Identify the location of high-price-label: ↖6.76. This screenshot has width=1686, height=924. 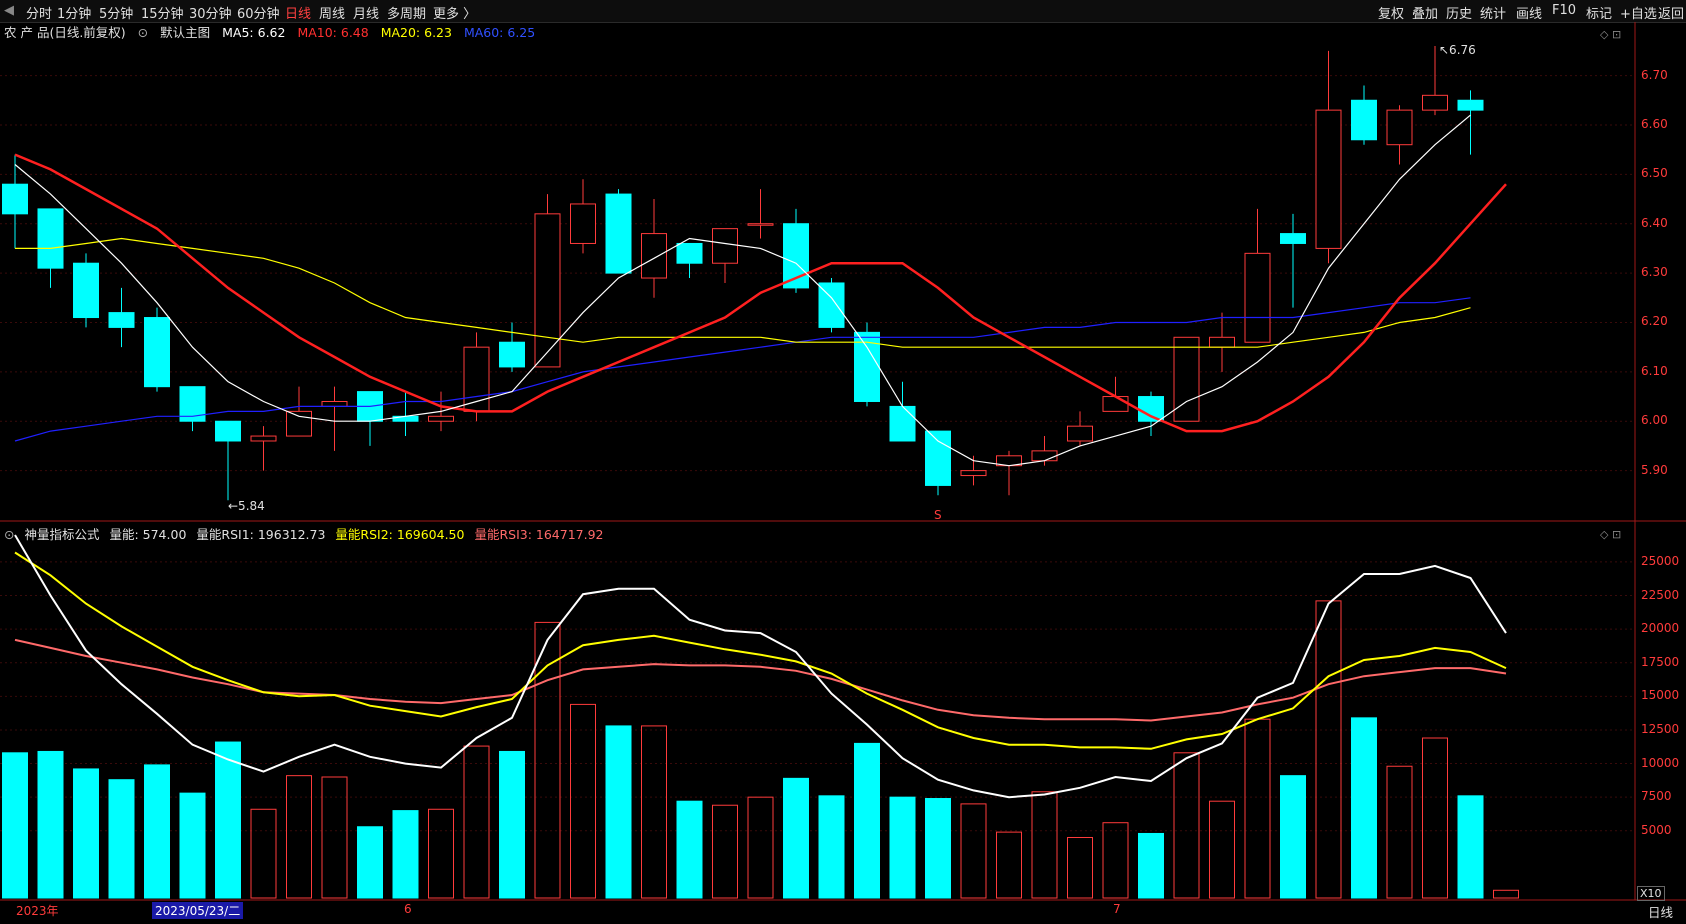
(1457, 50).